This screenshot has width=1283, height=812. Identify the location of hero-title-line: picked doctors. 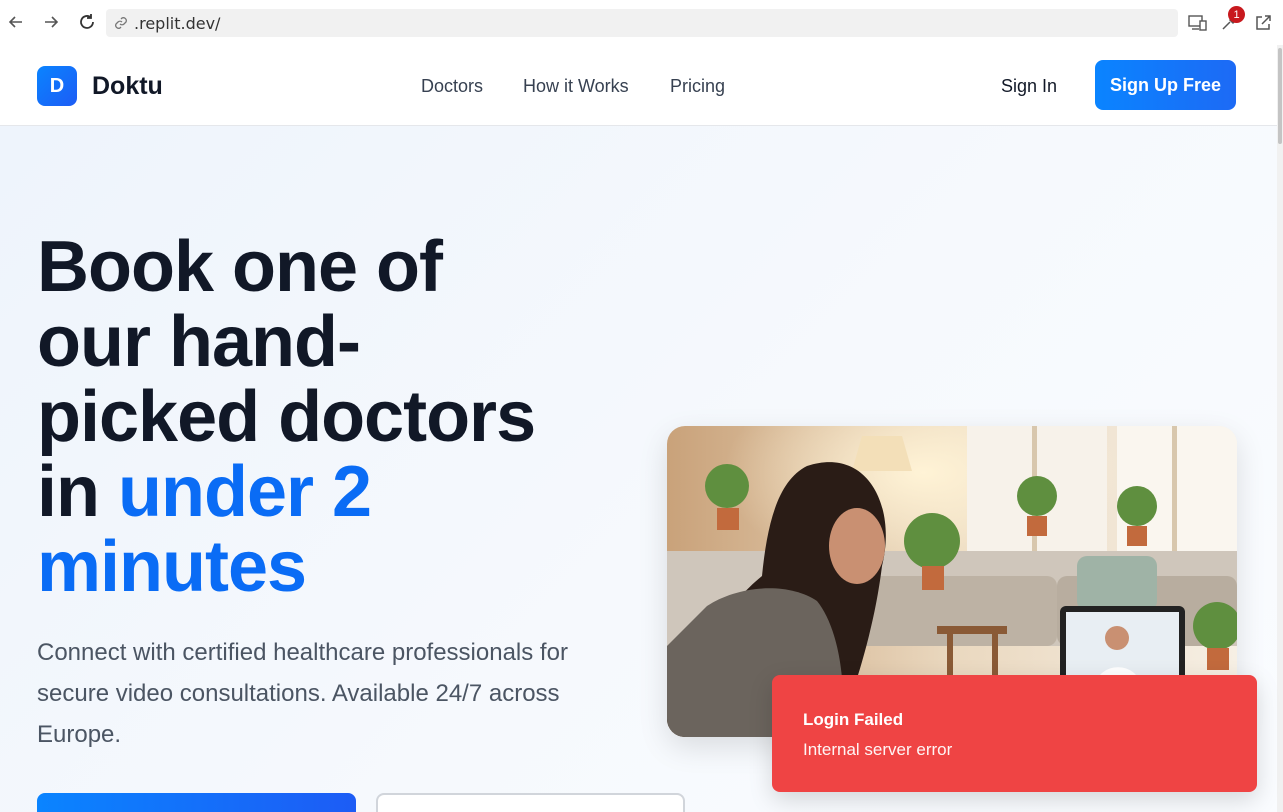
(286, 417).